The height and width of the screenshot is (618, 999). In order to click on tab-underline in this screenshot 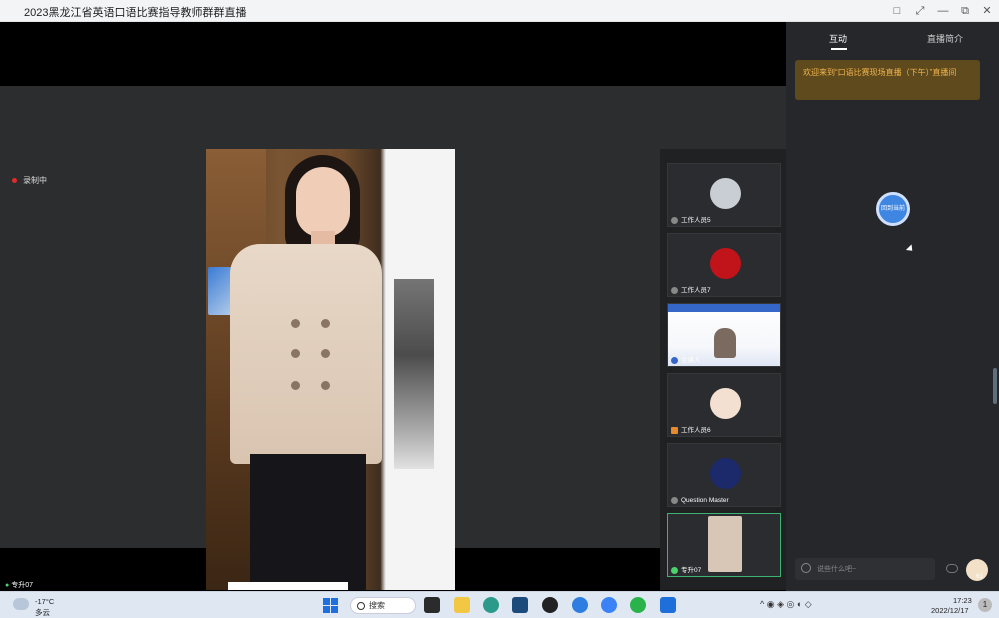, I will do `click(839, 49)`.